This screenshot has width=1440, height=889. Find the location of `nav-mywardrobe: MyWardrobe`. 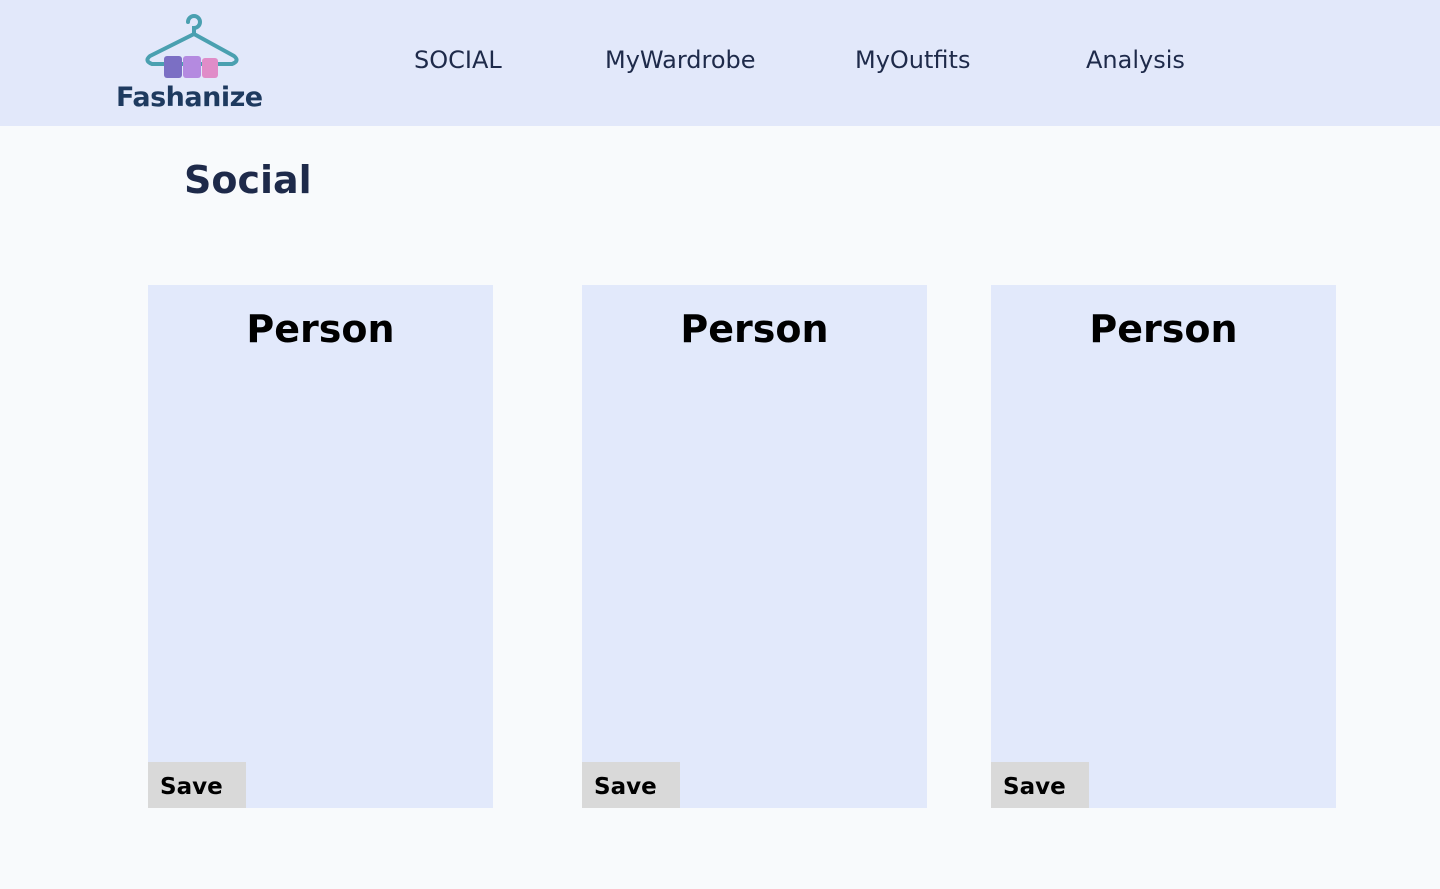

nav-mywardrobe: MyWardrobe is located at coordinates (680, 60).